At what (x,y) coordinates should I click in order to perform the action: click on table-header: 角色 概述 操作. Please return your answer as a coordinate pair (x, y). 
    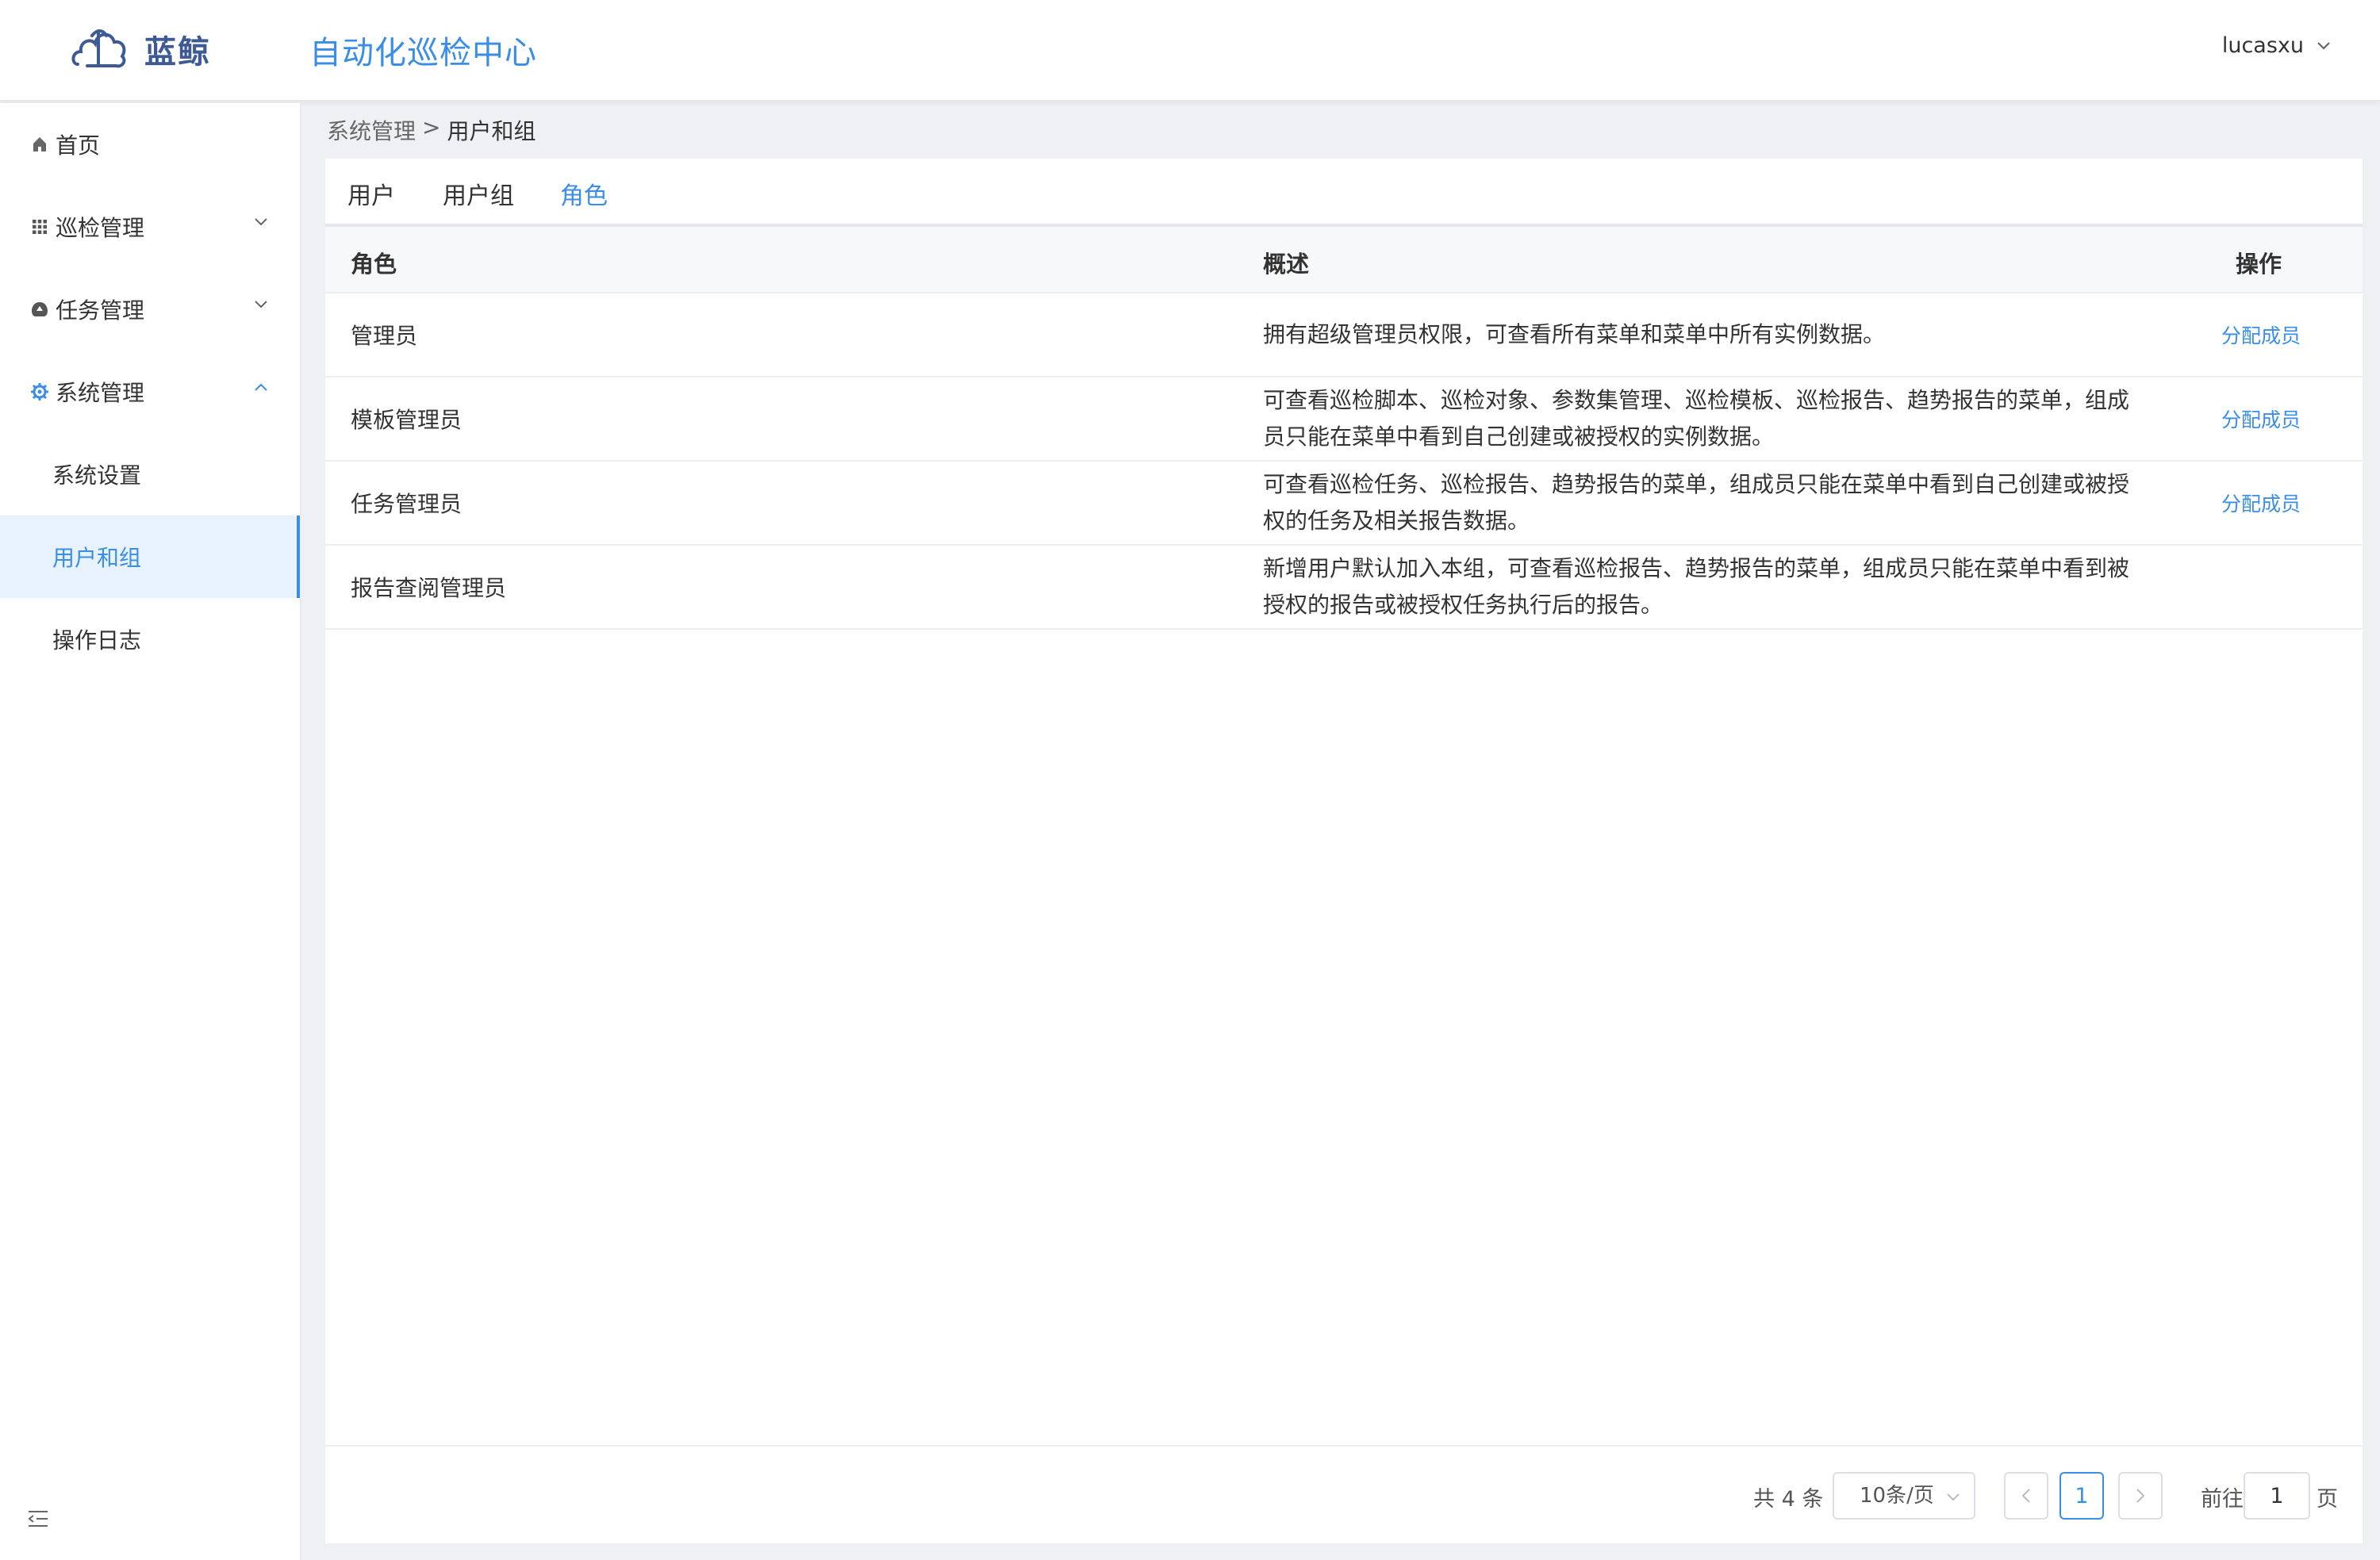
    Looking at the image, I should click on (1344, 260).